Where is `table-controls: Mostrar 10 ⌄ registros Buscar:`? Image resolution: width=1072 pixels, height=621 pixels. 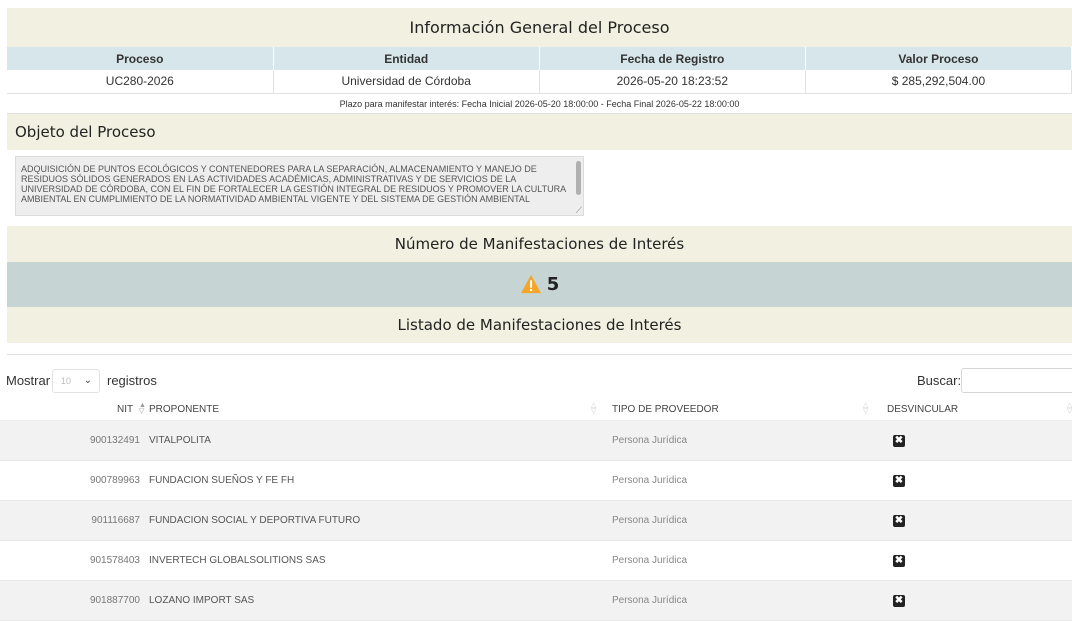 table-controls: Mostrar 10 ⌄ registros Buscar: is located at coordinates (536, 381).